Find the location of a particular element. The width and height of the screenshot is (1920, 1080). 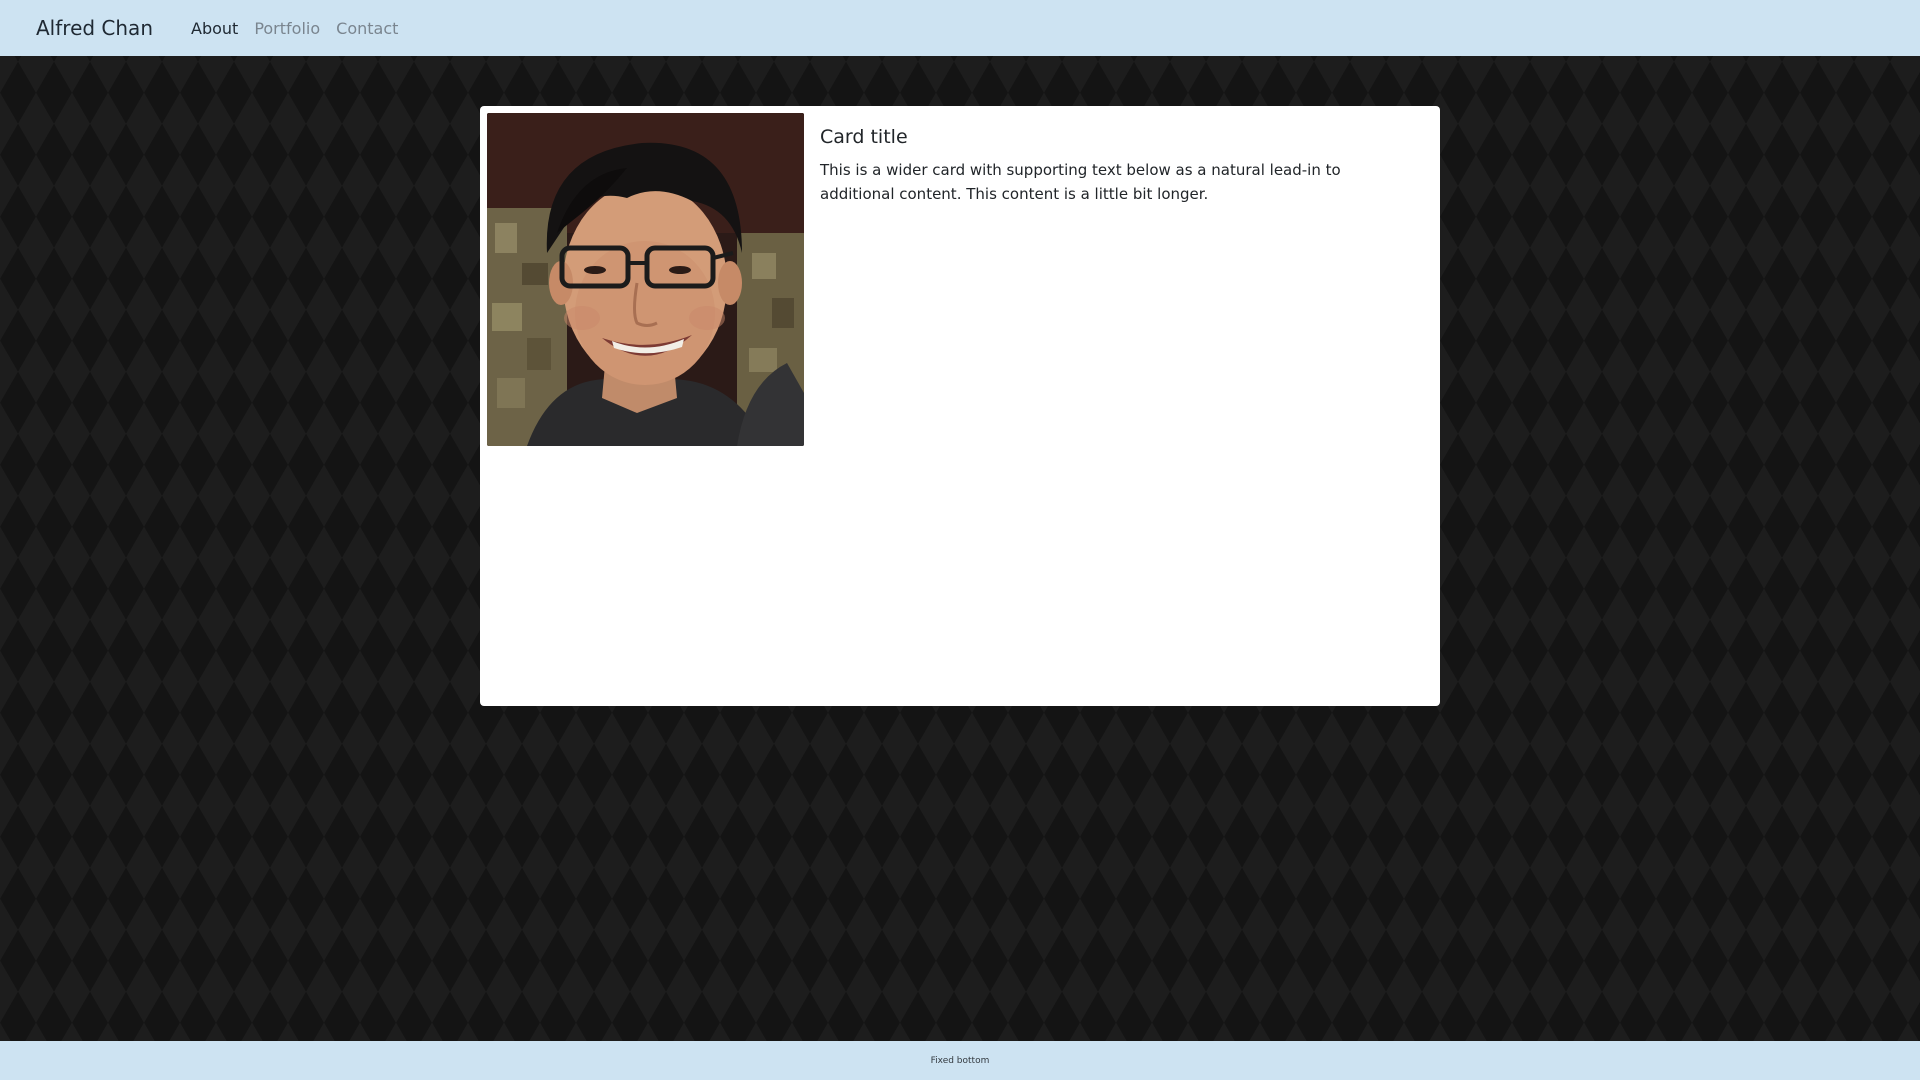

footer-text: Fixed bottom is located at coordinates (960, 1060).